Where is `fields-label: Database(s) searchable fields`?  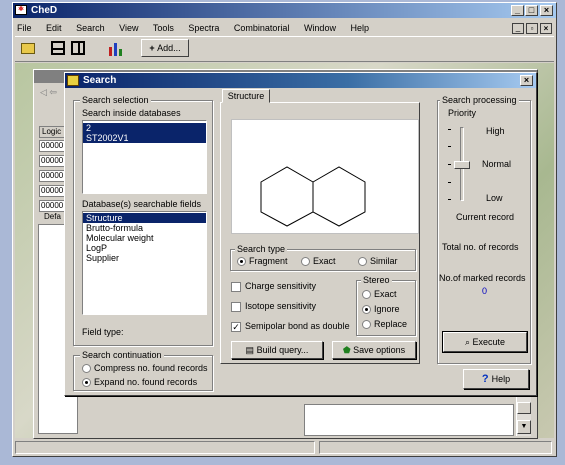
fields-label: Database(s) searchable fields is located at coordinates (142, 204).